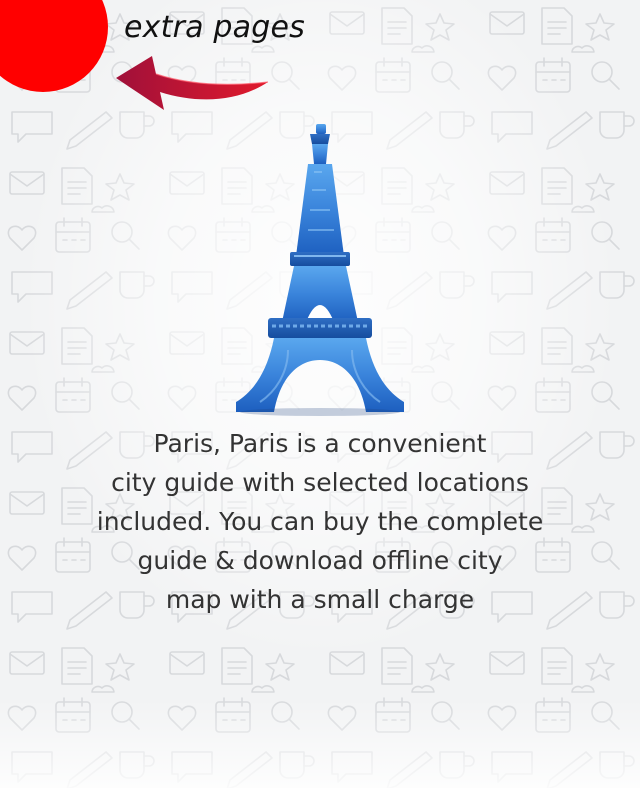 The width and height of the screenshot is (640, 788). What do you see at coordinates (320, 270) in the screenshot?
I see `eiffel-tower-icon` at bounding box center [320, 270].